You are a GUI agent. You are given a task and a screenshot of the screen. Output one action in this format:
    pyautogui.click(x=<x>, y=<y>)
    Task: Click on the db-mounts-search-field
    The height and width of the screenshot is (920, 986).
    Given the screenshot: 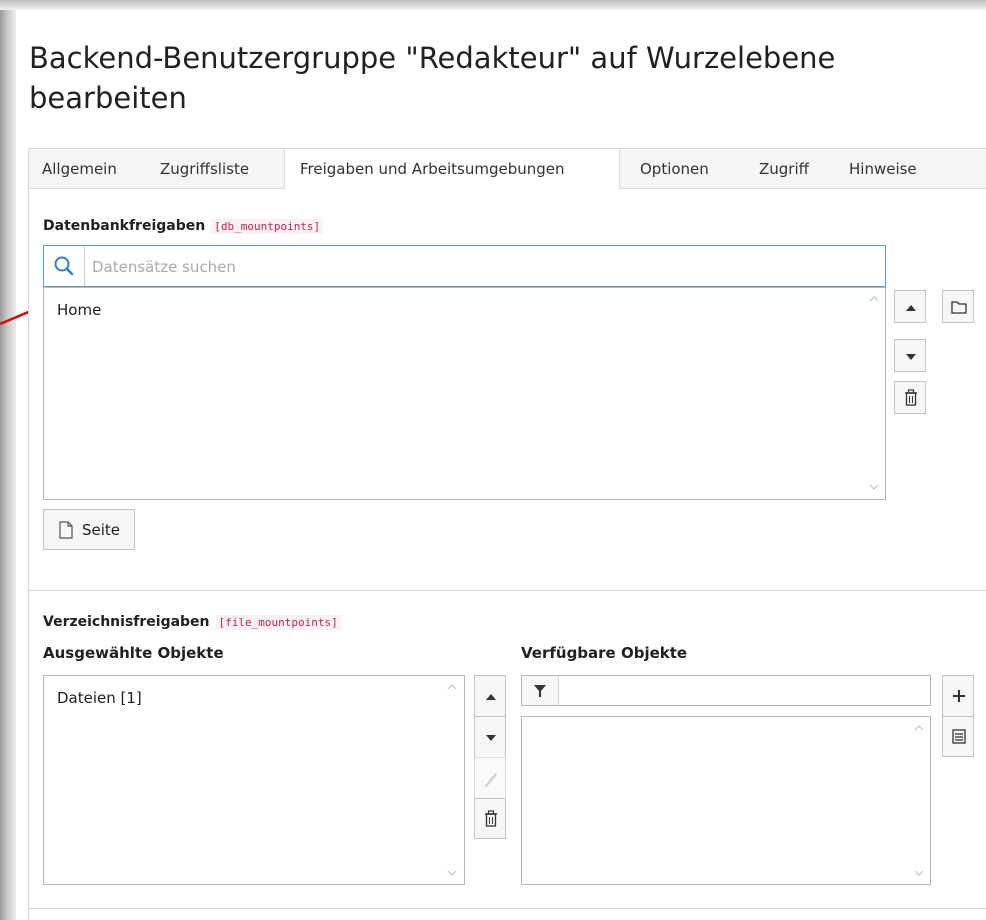 What is the action you would take?
    pyautogui.click(x=464, y=266)
    